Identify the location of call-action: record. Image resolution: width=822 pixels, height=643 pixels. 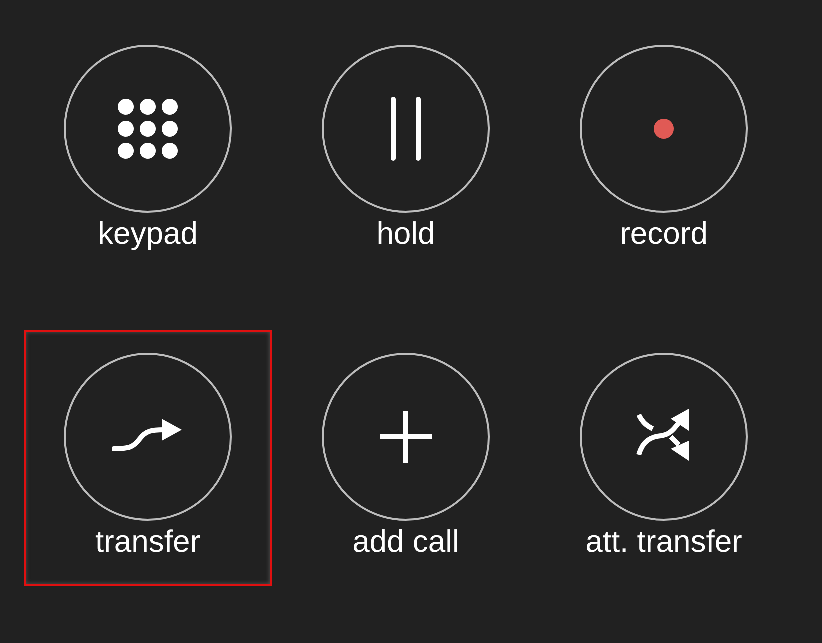
(664, 150).